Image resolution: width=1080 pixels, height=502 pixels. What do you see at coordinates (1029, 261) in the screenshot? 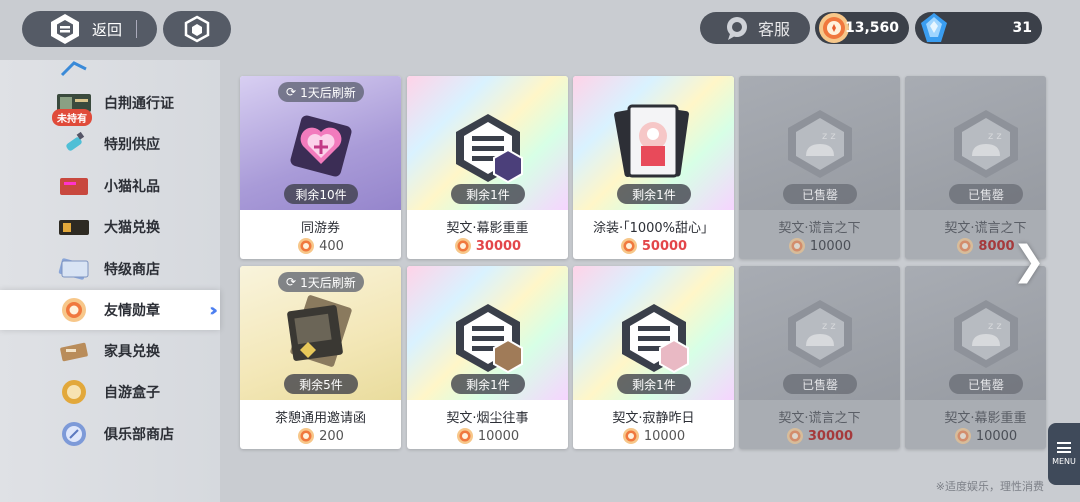
I see `scroll-right-arrow-icon: ❯` at bounding box center [1029, 261].